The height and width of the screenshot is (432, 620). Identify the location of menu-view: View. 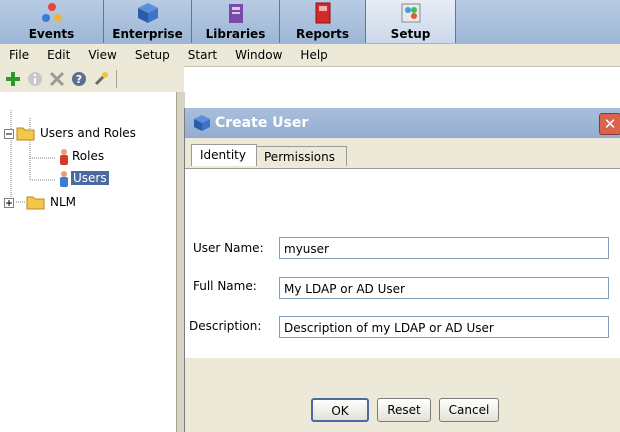
(102, 55).